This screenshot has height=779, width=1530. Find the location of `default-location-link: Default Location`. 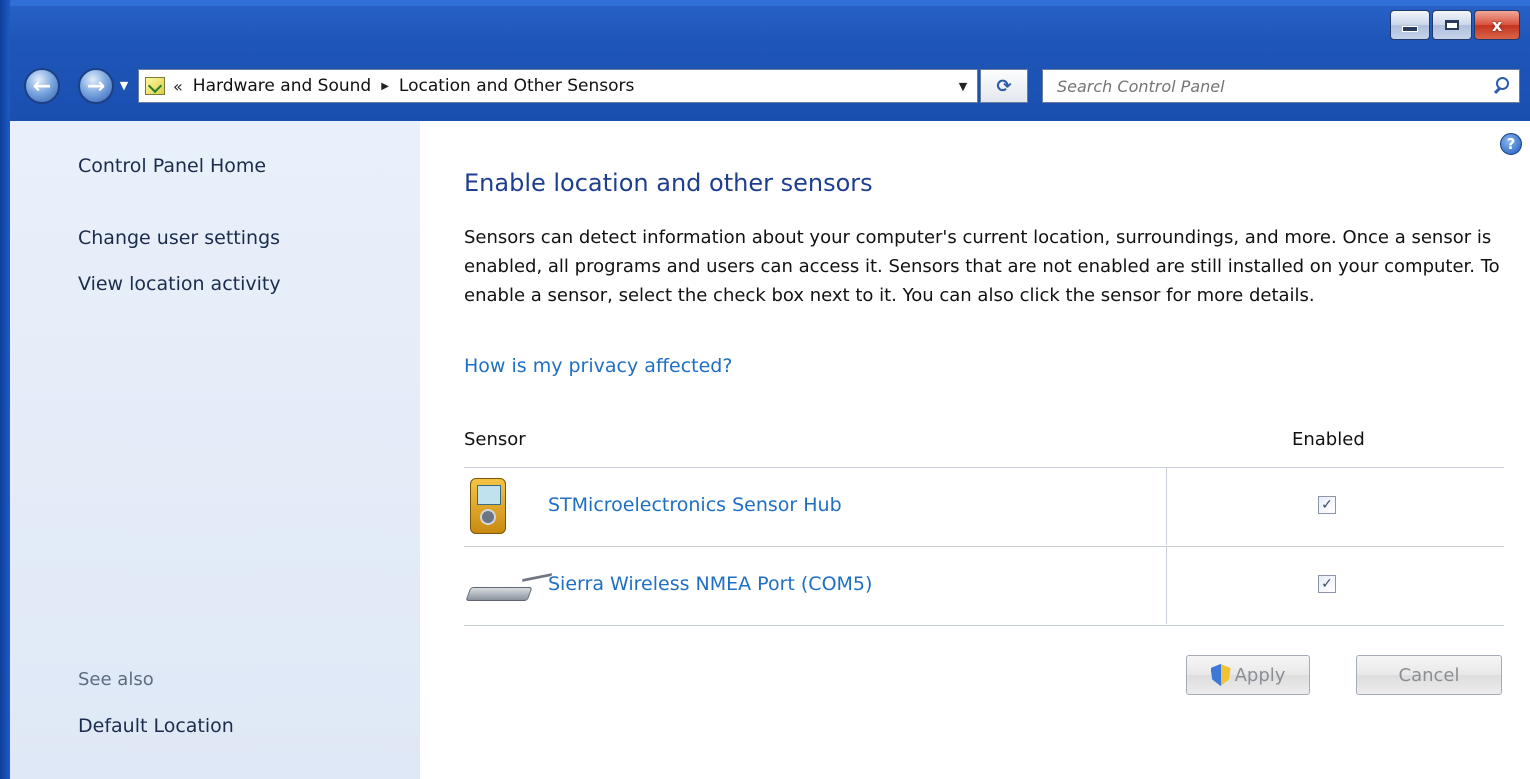

default-location-link: Default Location is located at coordinates (156, 726).